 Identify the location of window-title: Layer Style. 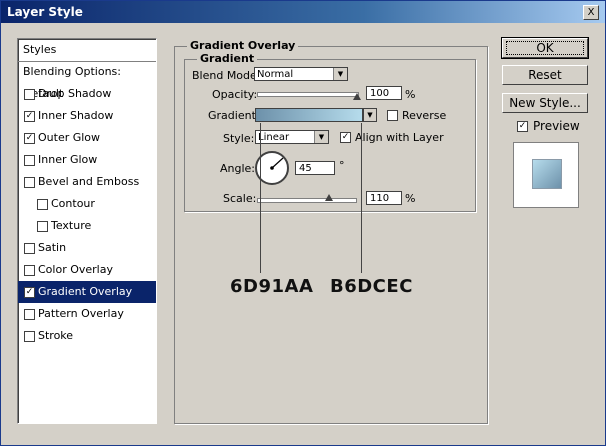
(45, 12).